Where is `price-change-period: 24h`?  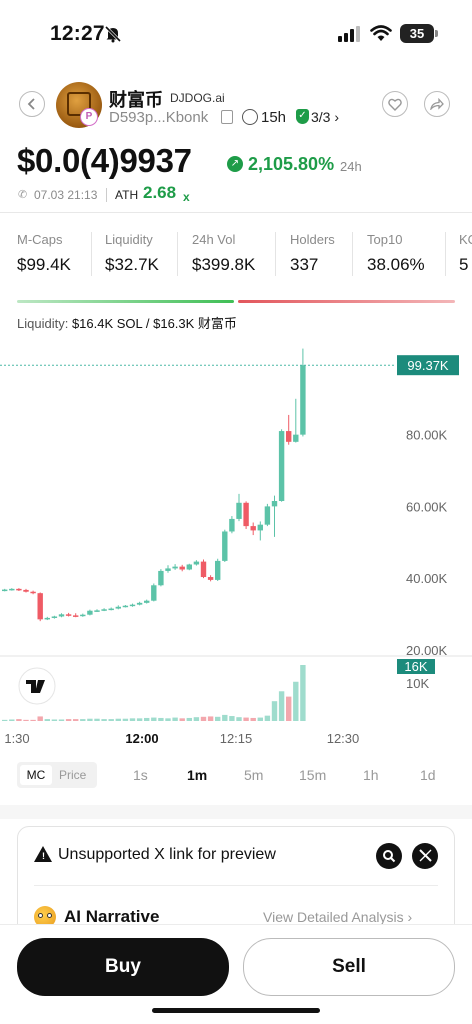 price-change-period: 24h is located at coordinates (351, 166).